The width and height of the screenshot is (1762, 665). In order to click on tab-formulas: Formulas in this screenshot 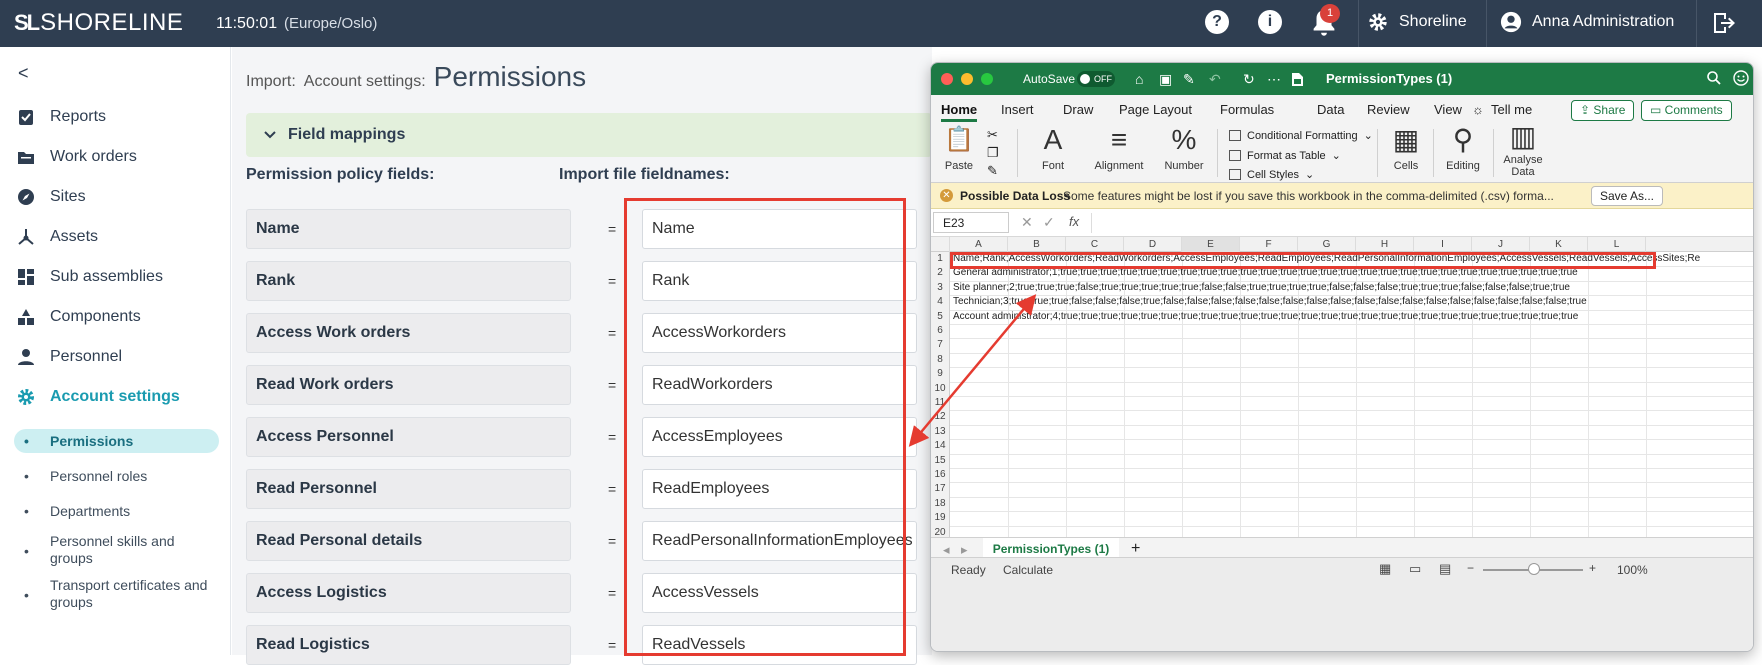, I will do `click(1247, 109)`.